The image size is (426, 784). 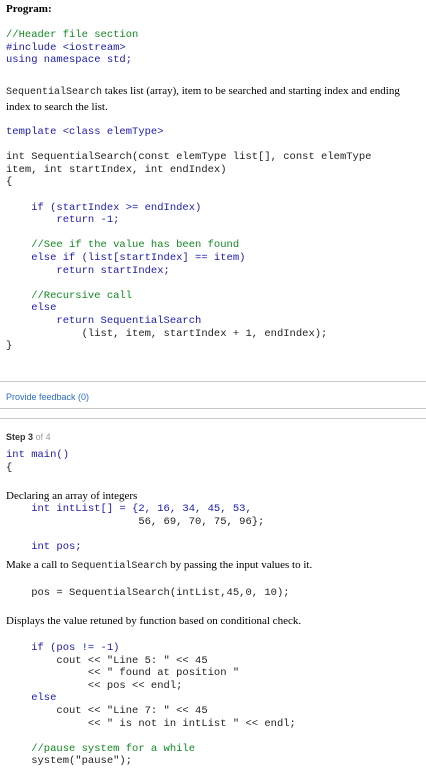 I want to click on code-line: system("pause");, so click(x=69, y=761).